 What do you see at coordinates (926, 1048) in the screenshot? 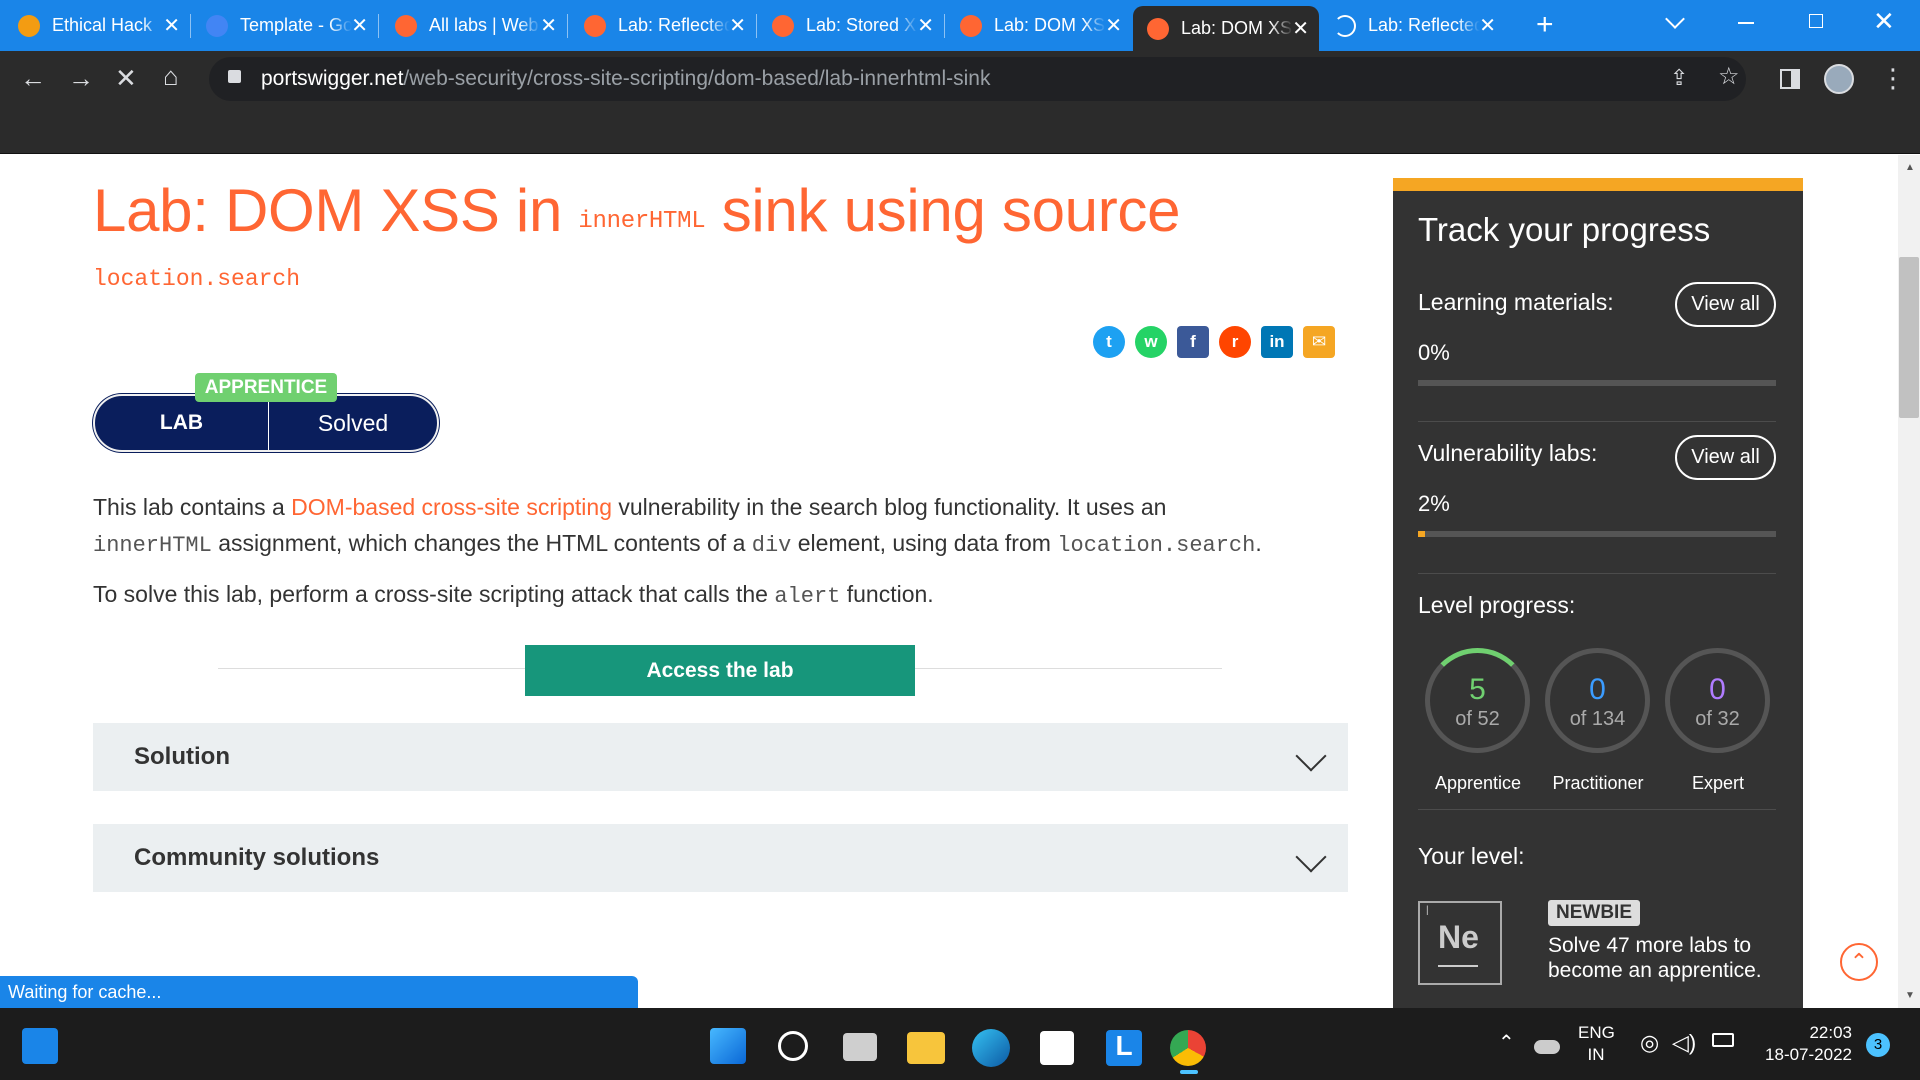
I see `file-explorer-icon` at bounding box center [926, 1048].